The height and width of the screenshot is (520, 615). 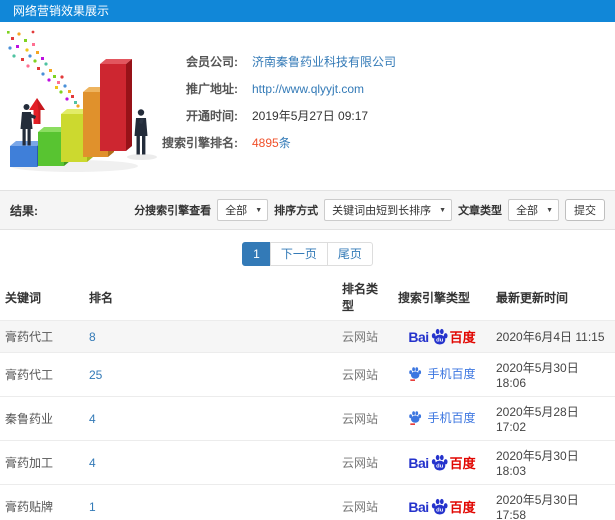 What do you see at coordinates (212, 89) in the screenshot?
I see `promo-url-label: 推广地址:` at bounding box center [212, 89].